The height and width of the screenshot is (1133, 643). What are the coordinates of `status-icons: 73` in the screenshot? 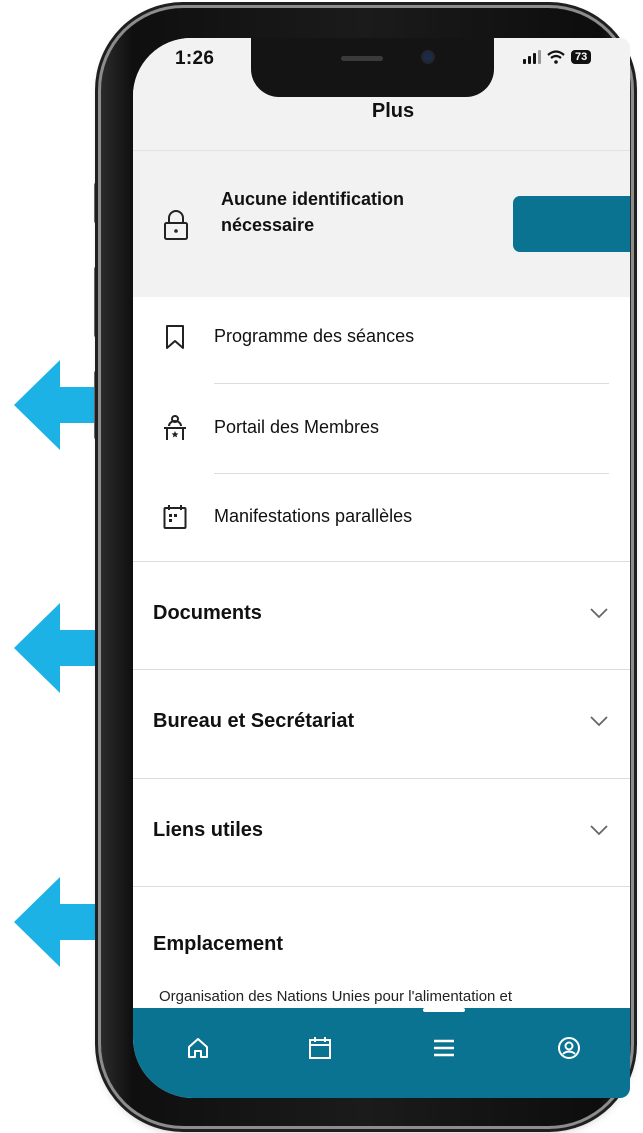 It's located at (557, 57).